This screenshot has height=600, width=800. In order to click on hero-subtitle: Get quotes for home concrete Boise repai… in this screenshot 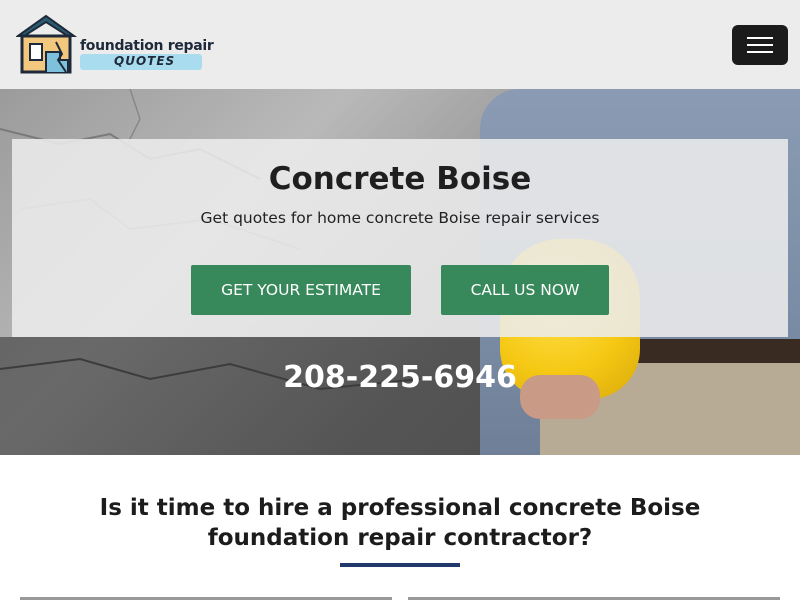, I will do `click(400, 218)`.